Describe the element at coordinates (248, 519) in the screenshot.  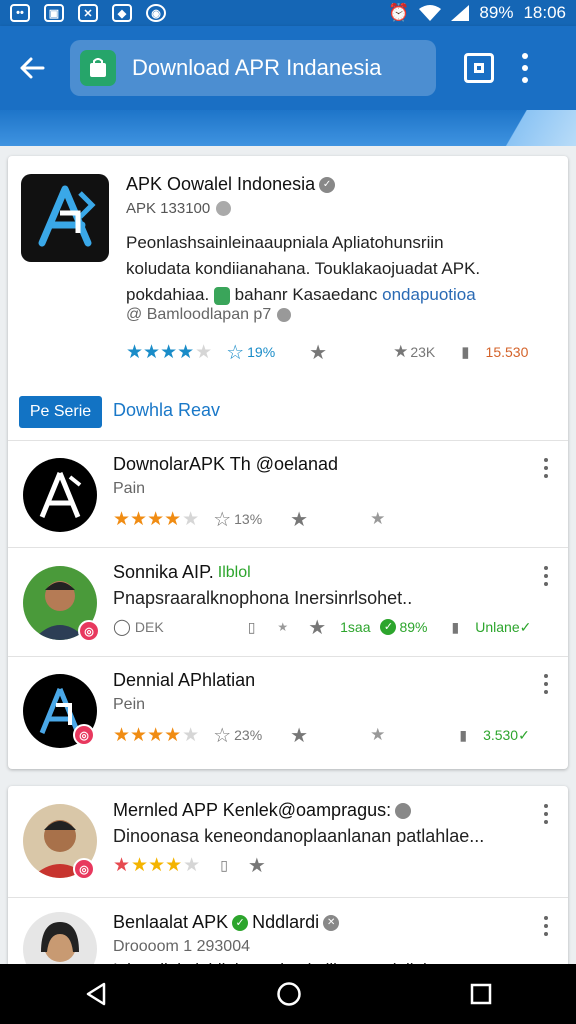
I see `rating-percent: 13%` at that location.